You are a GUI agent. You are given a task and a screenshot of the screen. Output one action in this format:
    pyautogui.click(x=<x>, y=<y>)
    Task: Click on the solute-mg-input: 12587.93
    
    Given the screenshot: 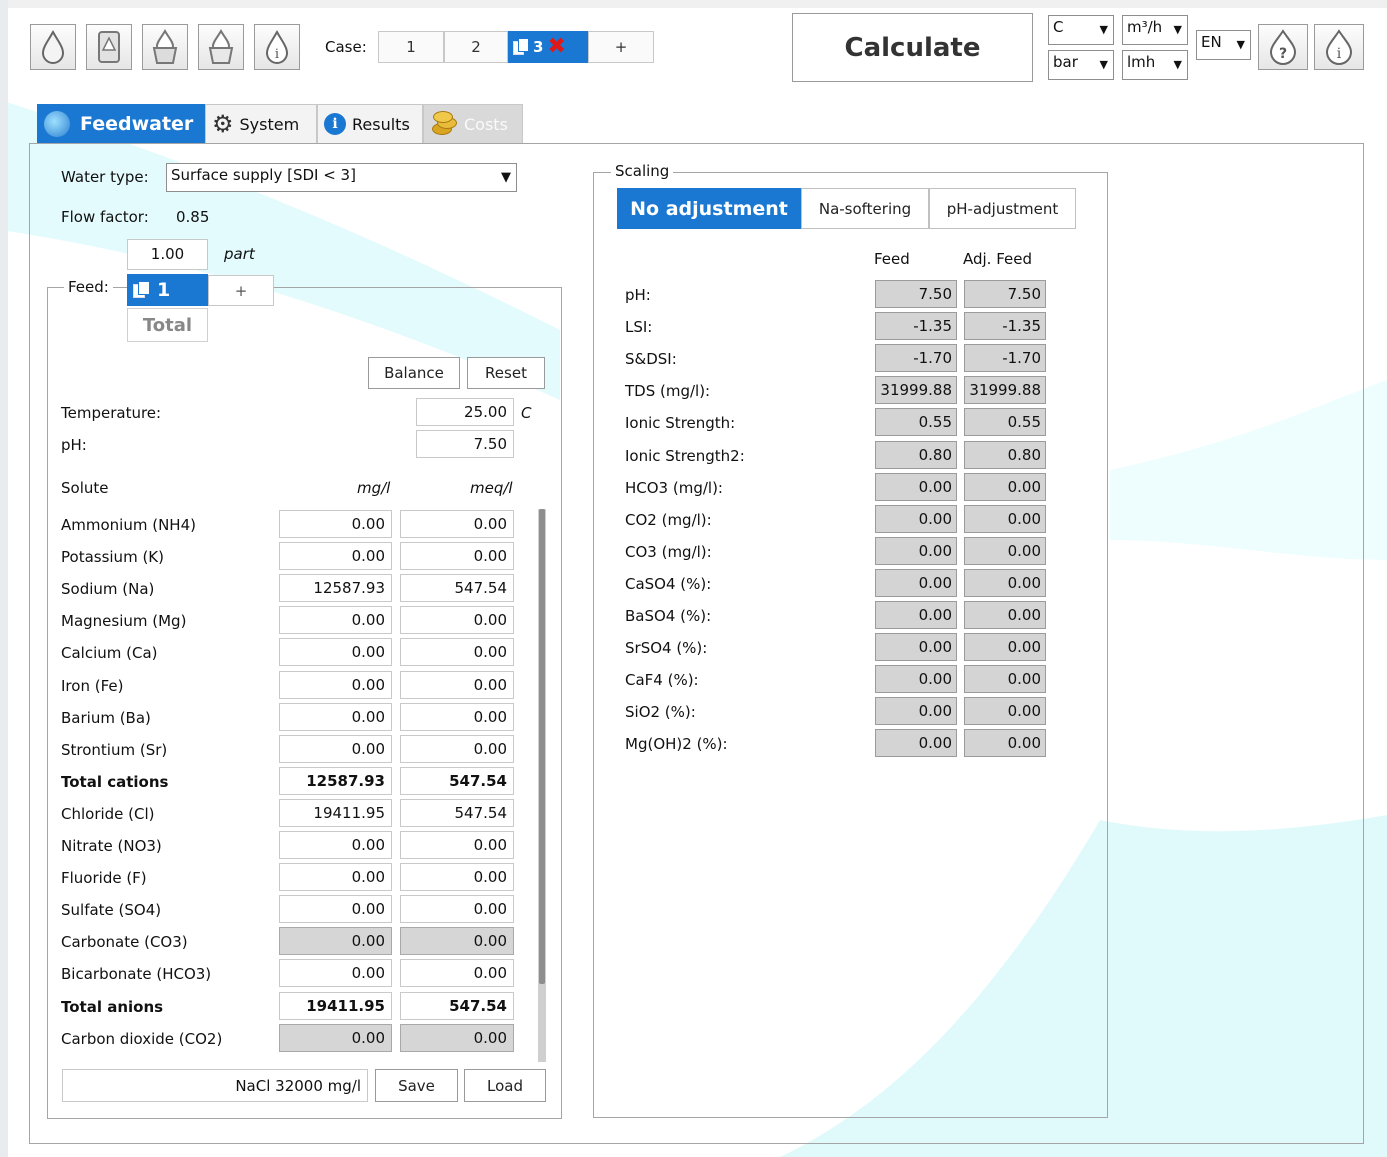 What is the action you would take?
    pyautogui.click(x=335, y=588)
    